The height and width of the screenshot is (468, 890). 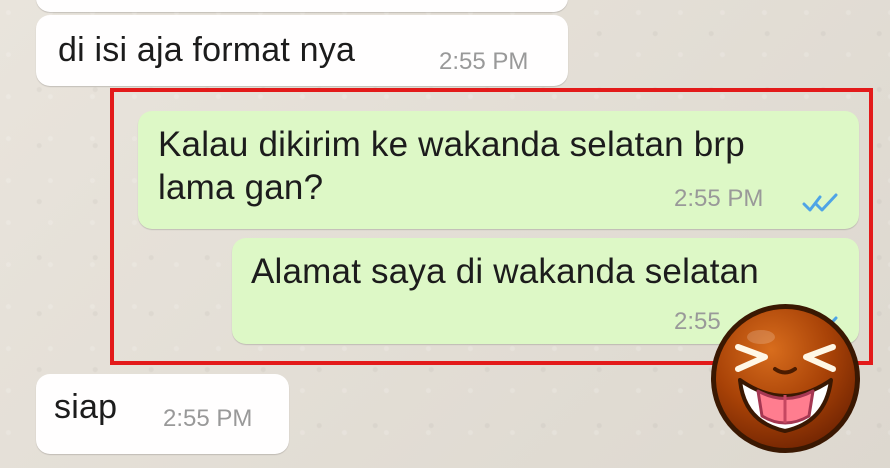 I want to click on incoming-message-bubble: di isi aja format nya 2:55 PM, so click(x=302, y=50).